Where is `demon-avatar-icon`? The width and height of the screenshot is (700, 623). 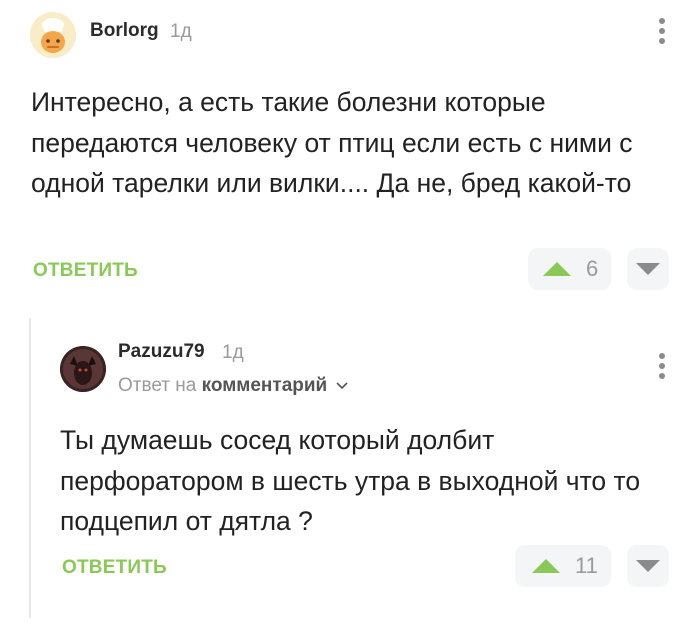 demon-avatar-icon is located at coordinates (83, 369).